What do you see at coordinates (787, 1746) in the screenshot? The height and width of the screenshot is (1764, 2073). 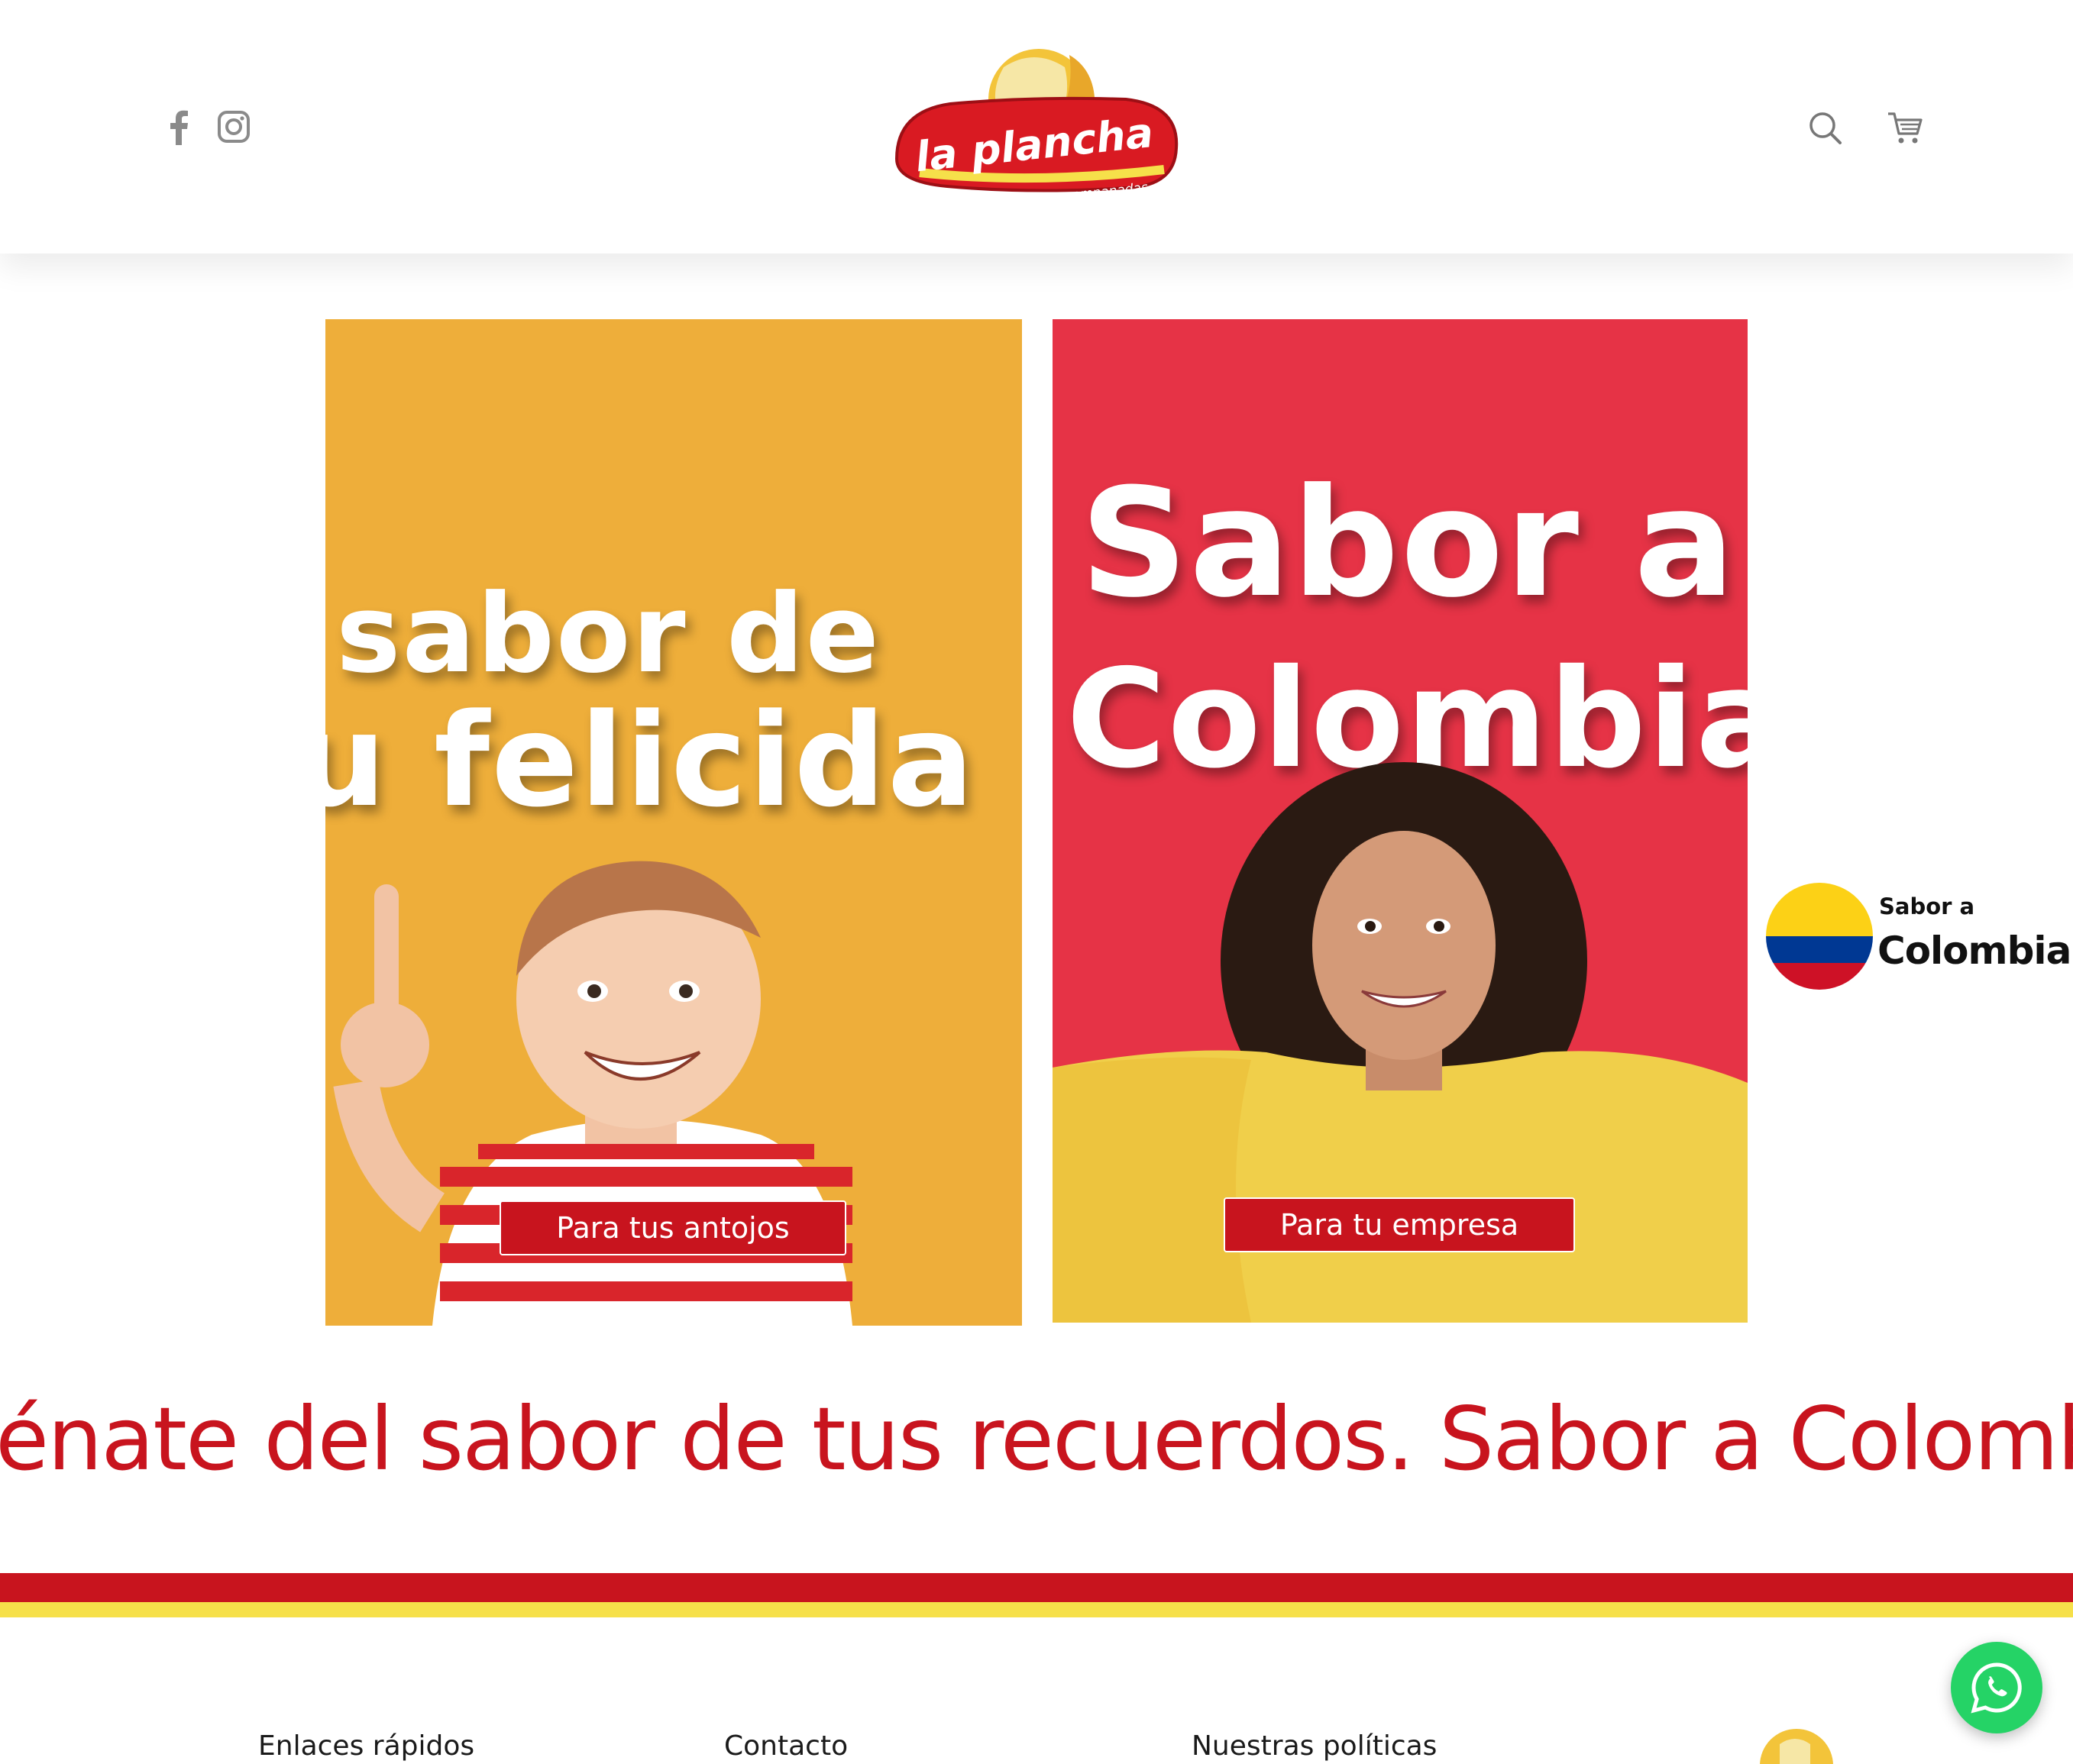 I see `footer-heading-contacto: Contacto` at bounding box center [787, 1746].